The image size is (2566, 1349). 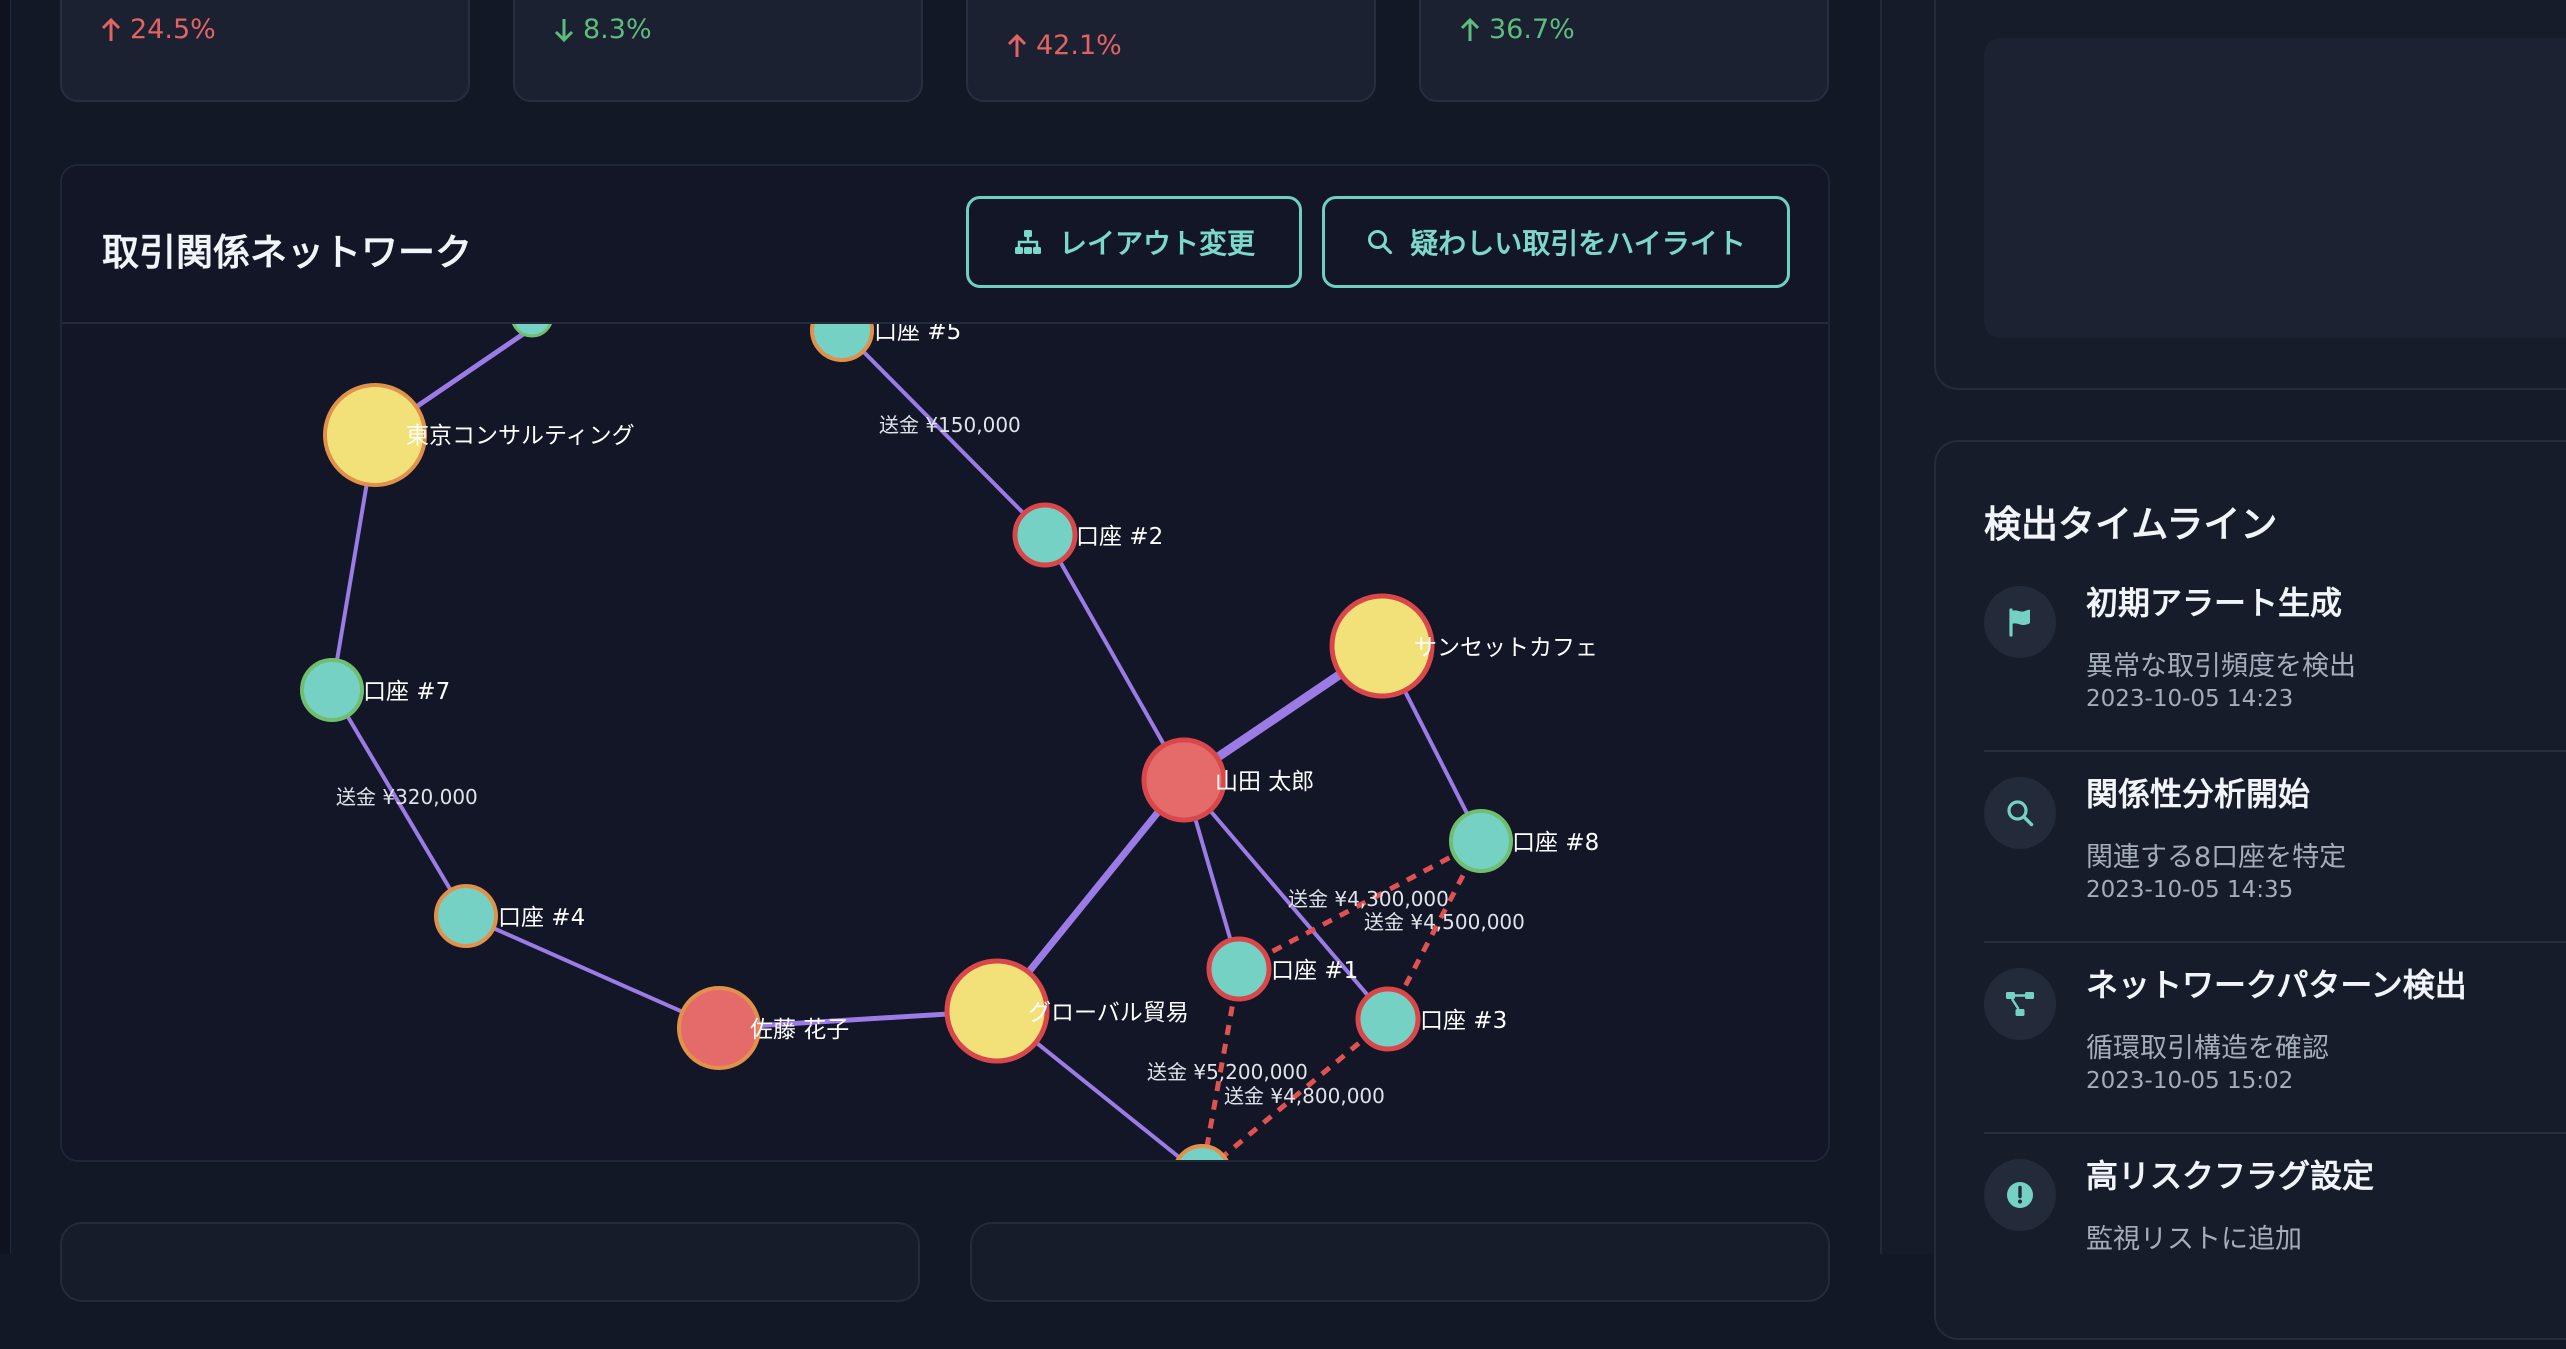 What do you see at coordinates (2190, 699) in the screenshot?
I see `timeline-item-time: 2023-10-05 14:23` at bounding box center [2190, 699].